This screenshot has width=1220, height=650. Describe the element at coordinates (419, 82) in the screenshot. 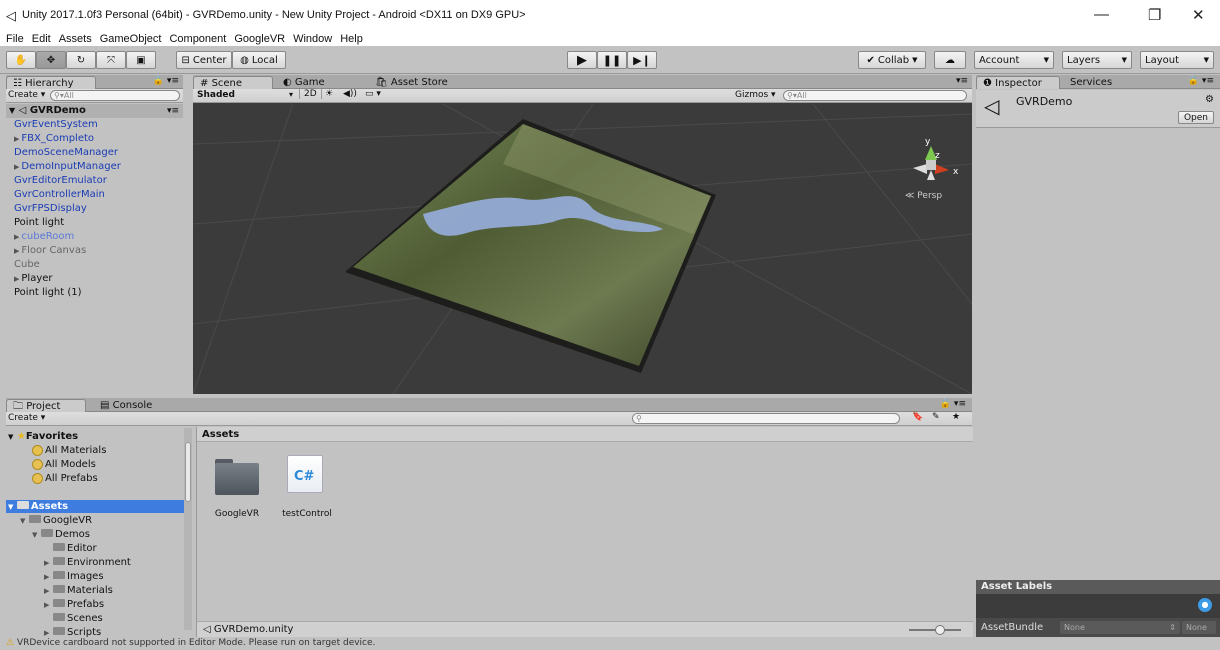

I see `tab-asset-store: 🛍 Asset Store` at that location.